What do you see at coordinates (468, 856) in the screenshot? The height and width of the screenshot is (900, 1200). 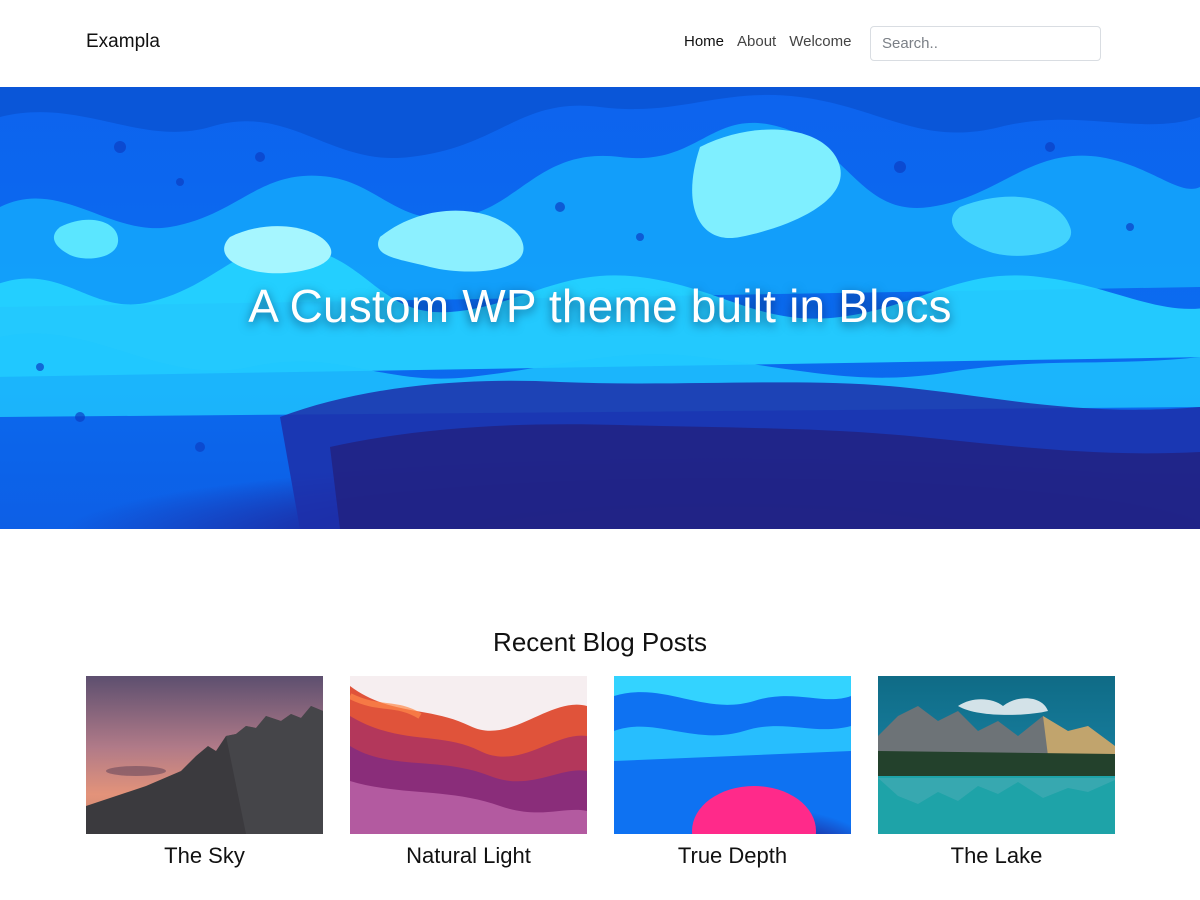 I see `post-title: Natural Light` at bounding box center [468, 856].